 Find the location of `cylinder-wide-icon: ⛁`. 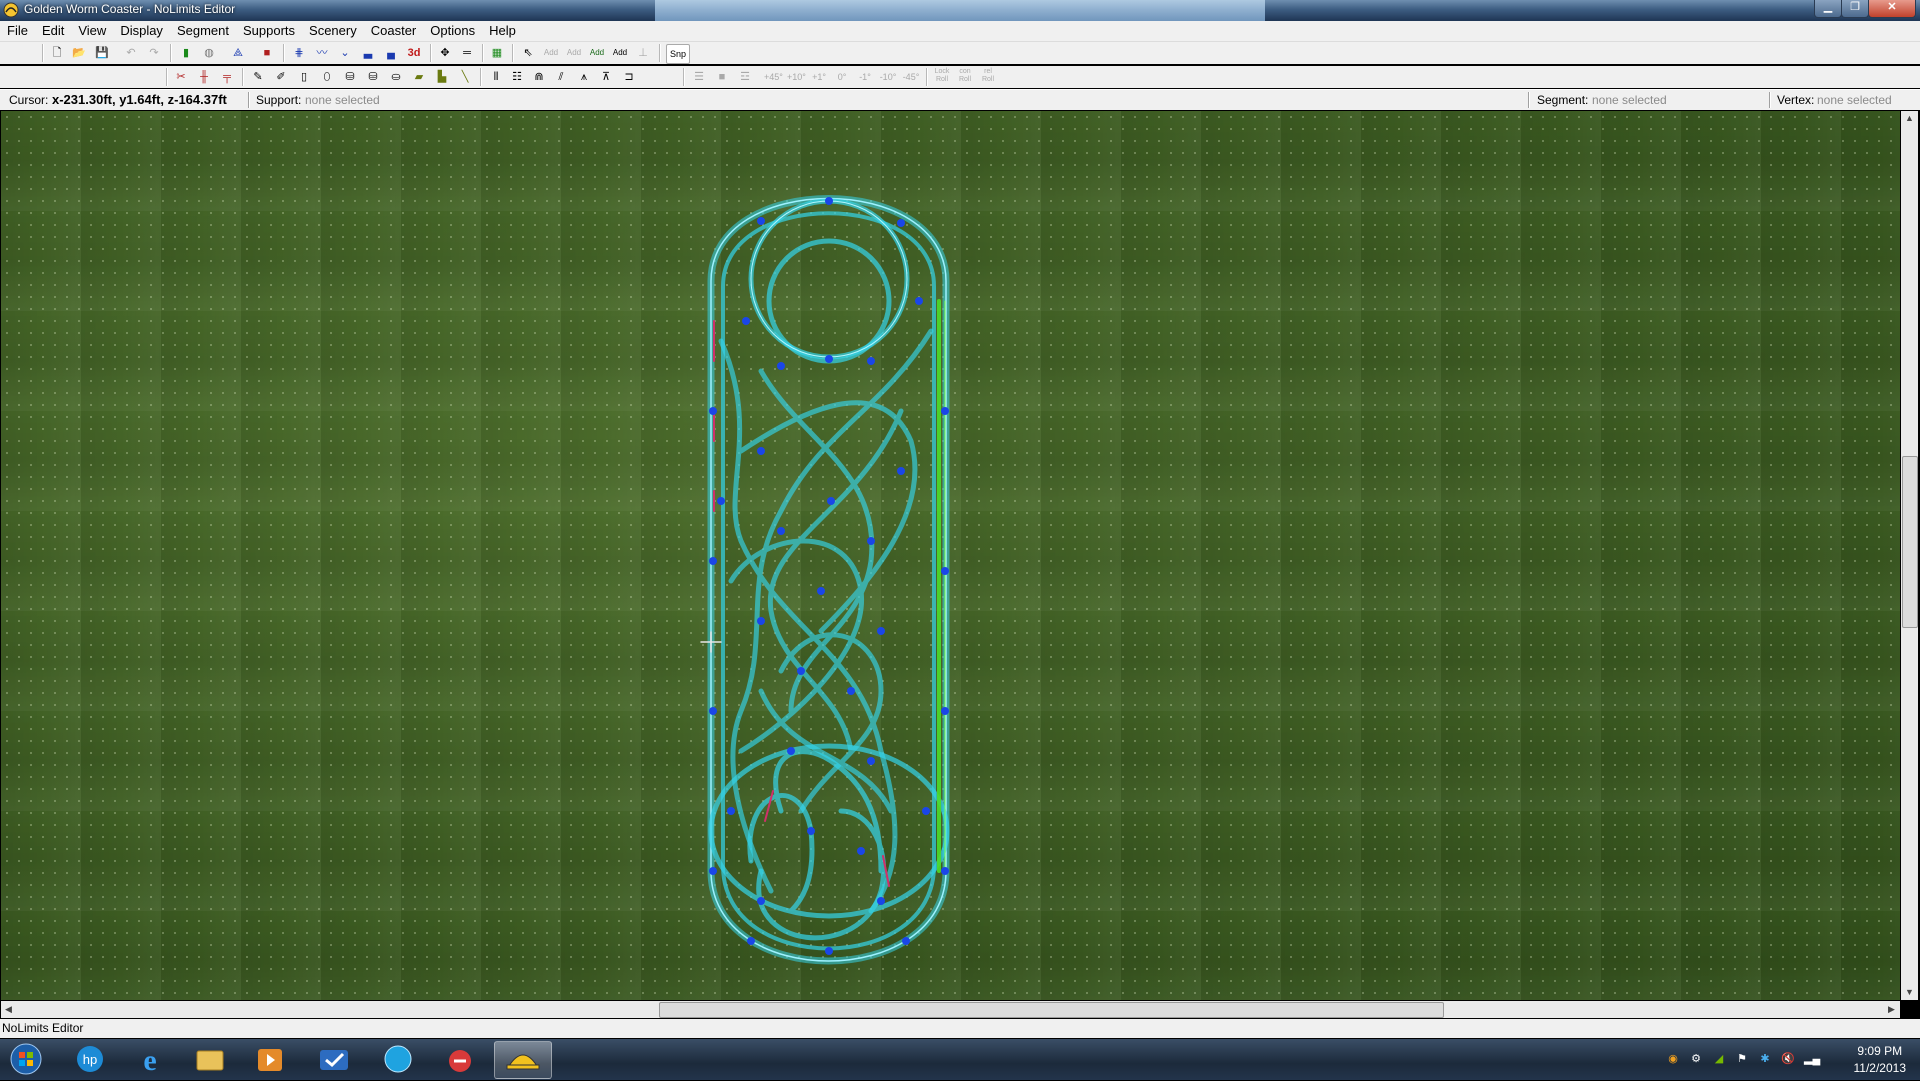

cylinder-wide-icon: ⛁ is located at coordinates (373, 77).